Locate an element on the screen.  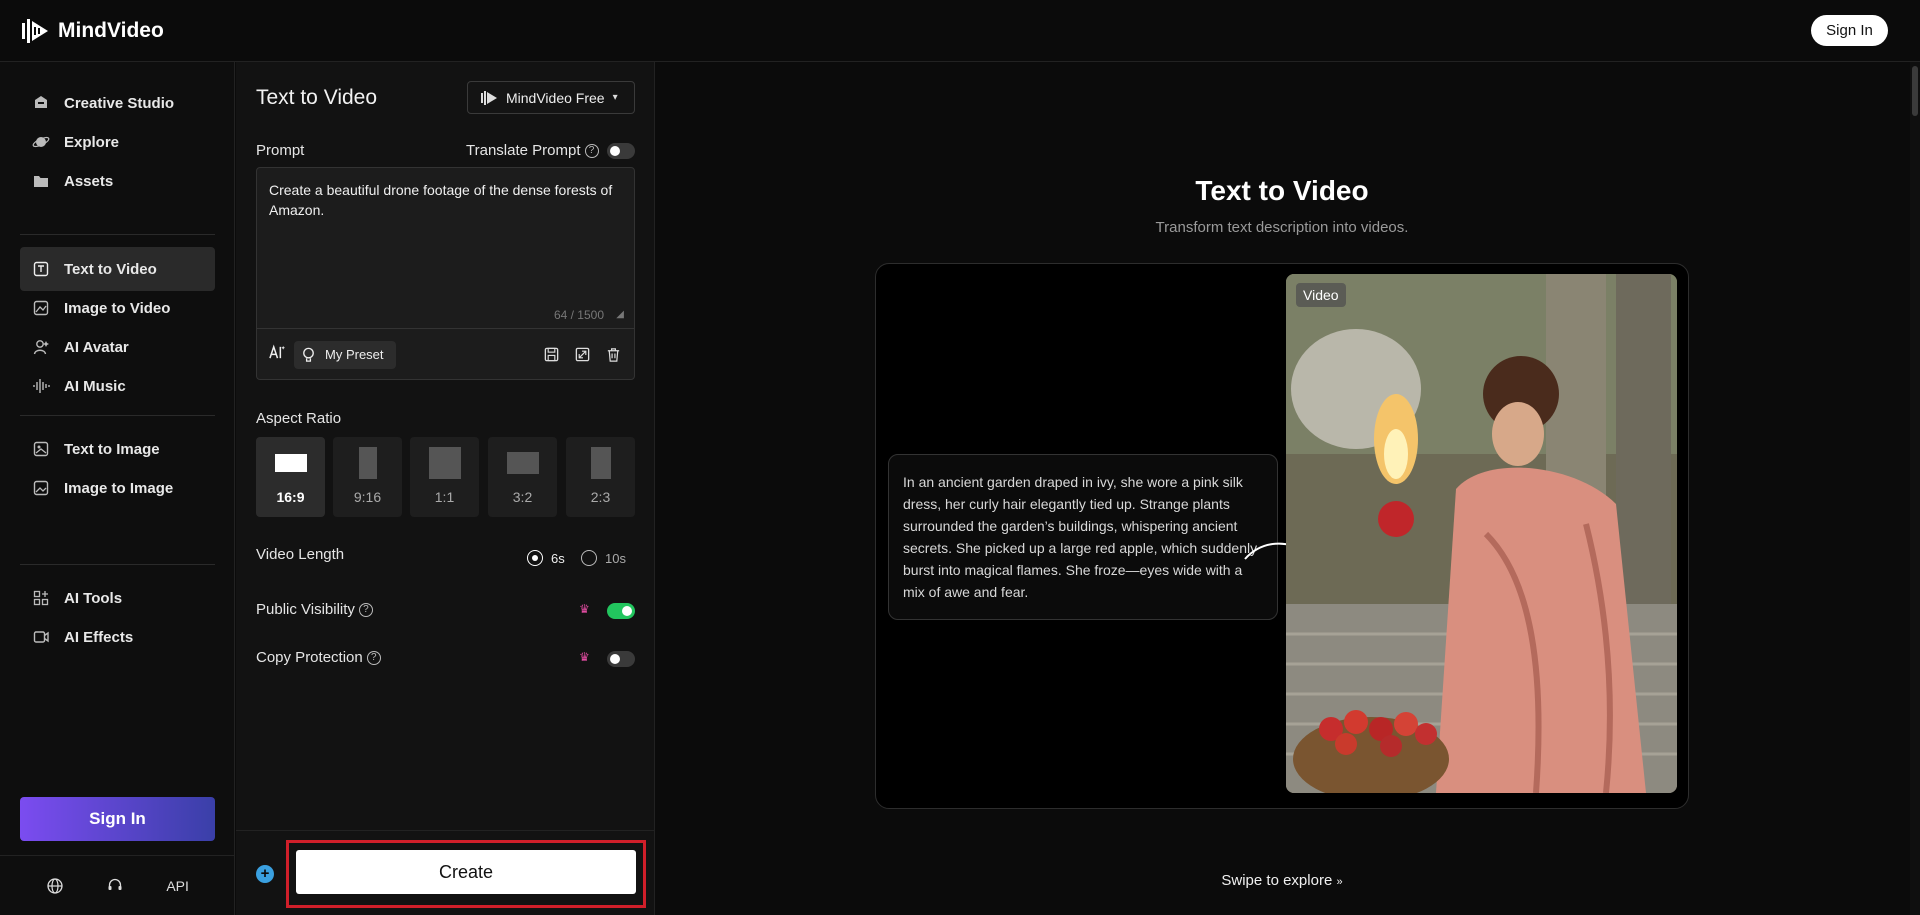
radio-selected-icon is located at coordinates (535, 558).